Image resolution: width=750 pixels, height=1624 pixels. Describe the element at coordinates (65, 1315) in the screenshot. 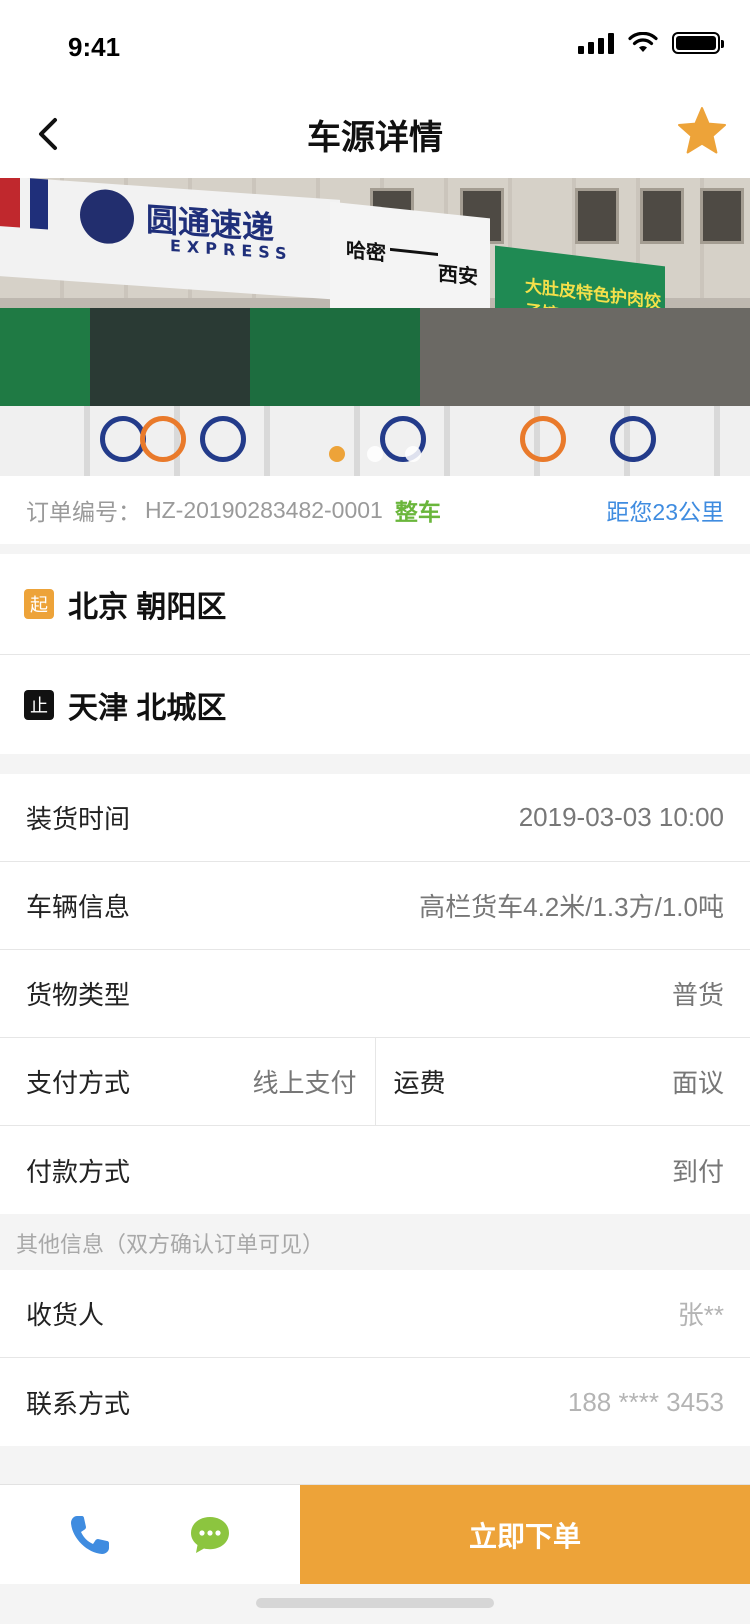

I see `consignee-label: 收货人` at that location.